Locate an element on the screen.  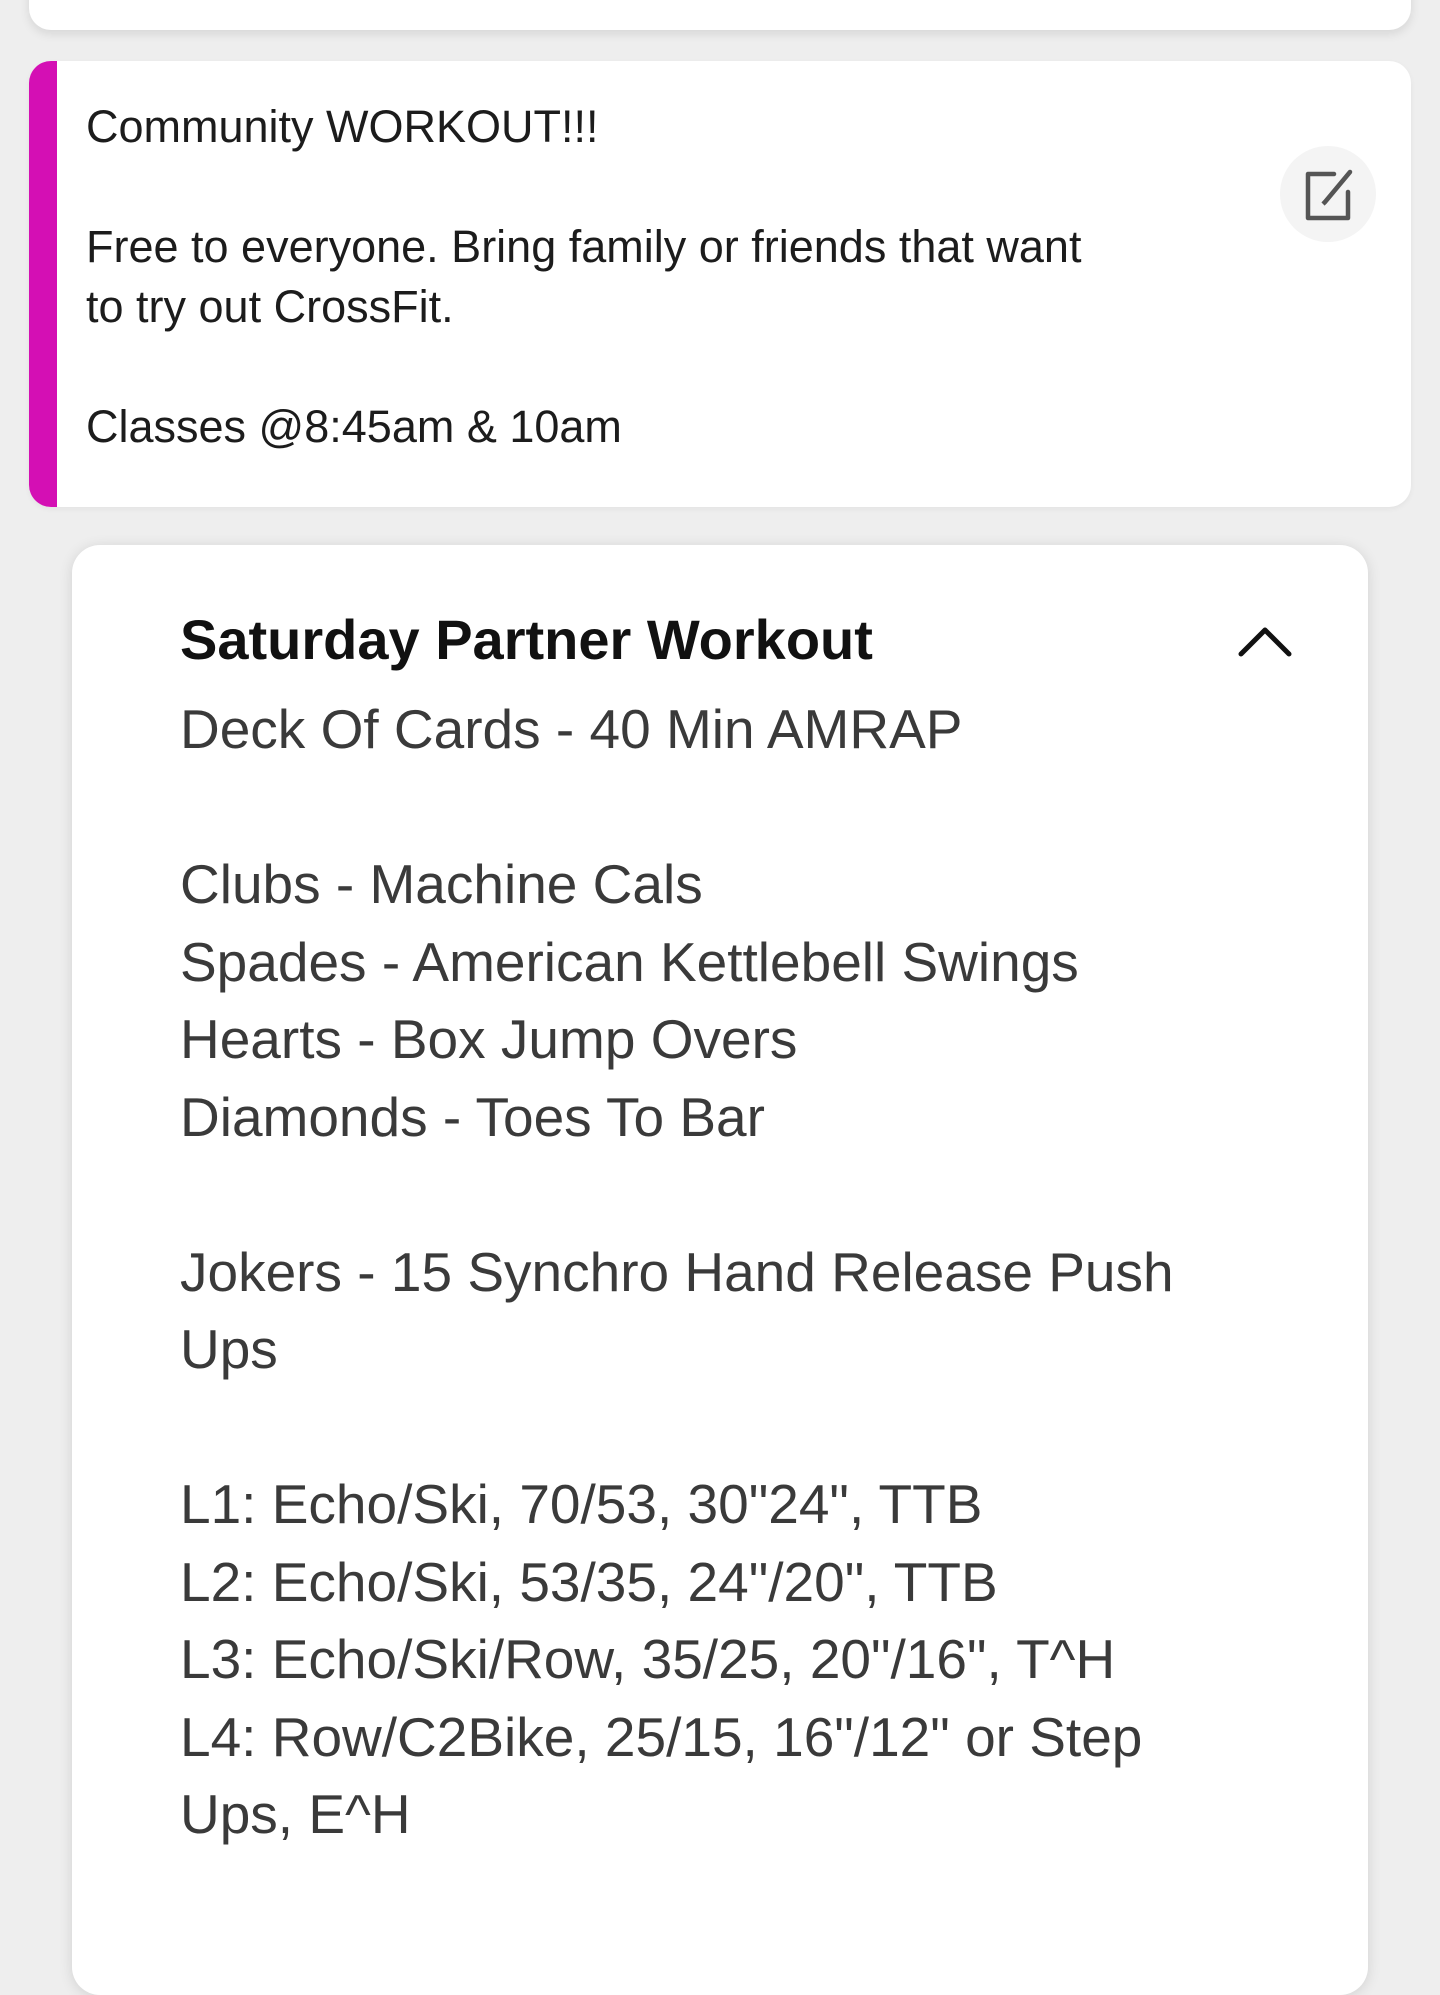
workout-line: L1: Echo/Ski, 70/53, 30"24", TTB is located at coordinates (581, 1504).